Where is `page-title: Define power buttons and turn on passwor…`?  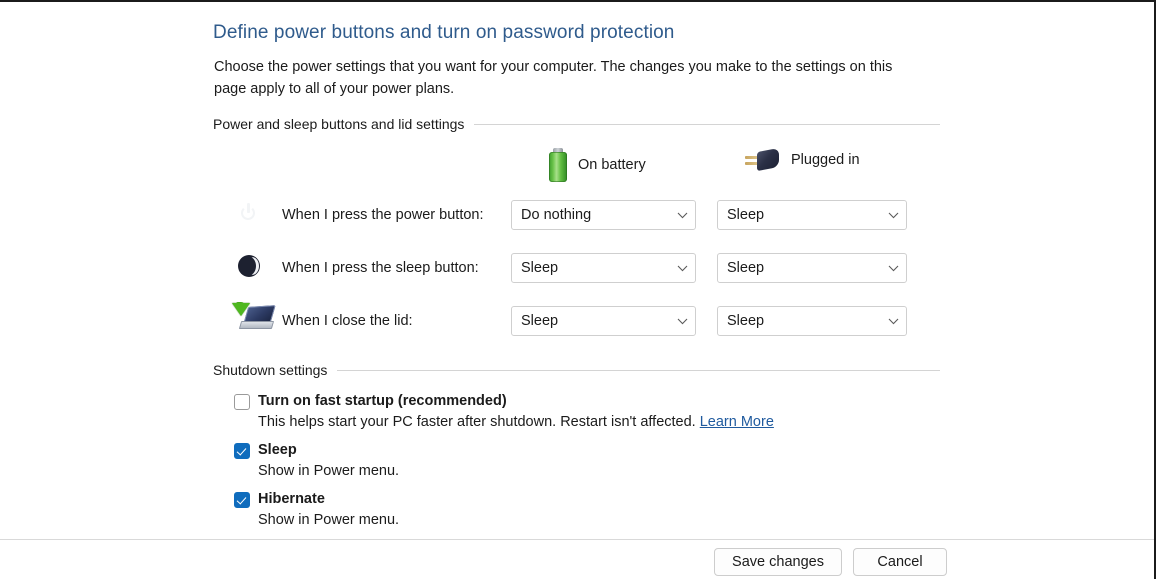 page-title: Define power buttons and turn on passwor… is located at coordinates (444, 32).